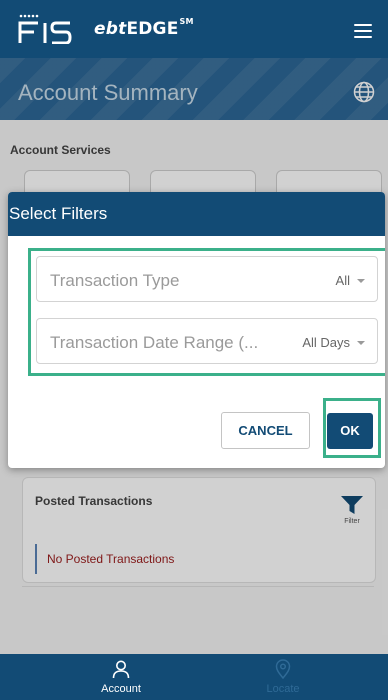 The width and height of the screenshot is (388, 700). I want to click on nav-item-account: Account, so click(121, 677).